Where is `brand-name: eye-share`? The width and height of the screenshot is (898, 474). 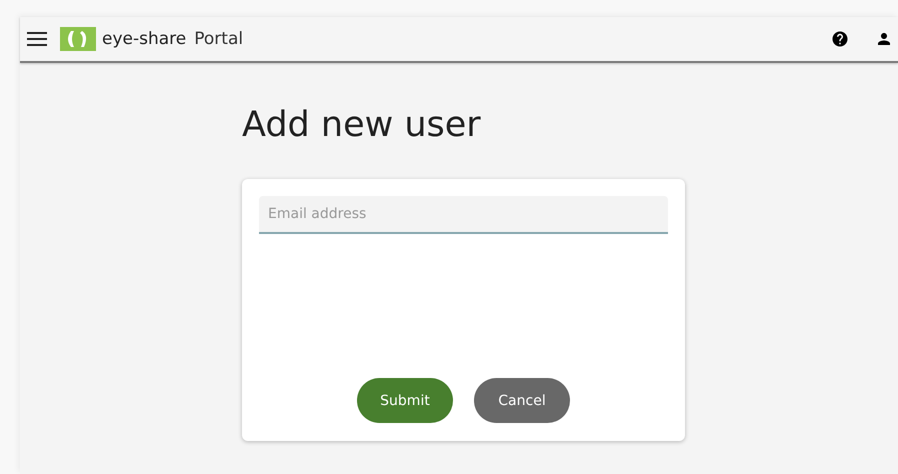 brand-name: eye-share is located at coordinates (144, 39).